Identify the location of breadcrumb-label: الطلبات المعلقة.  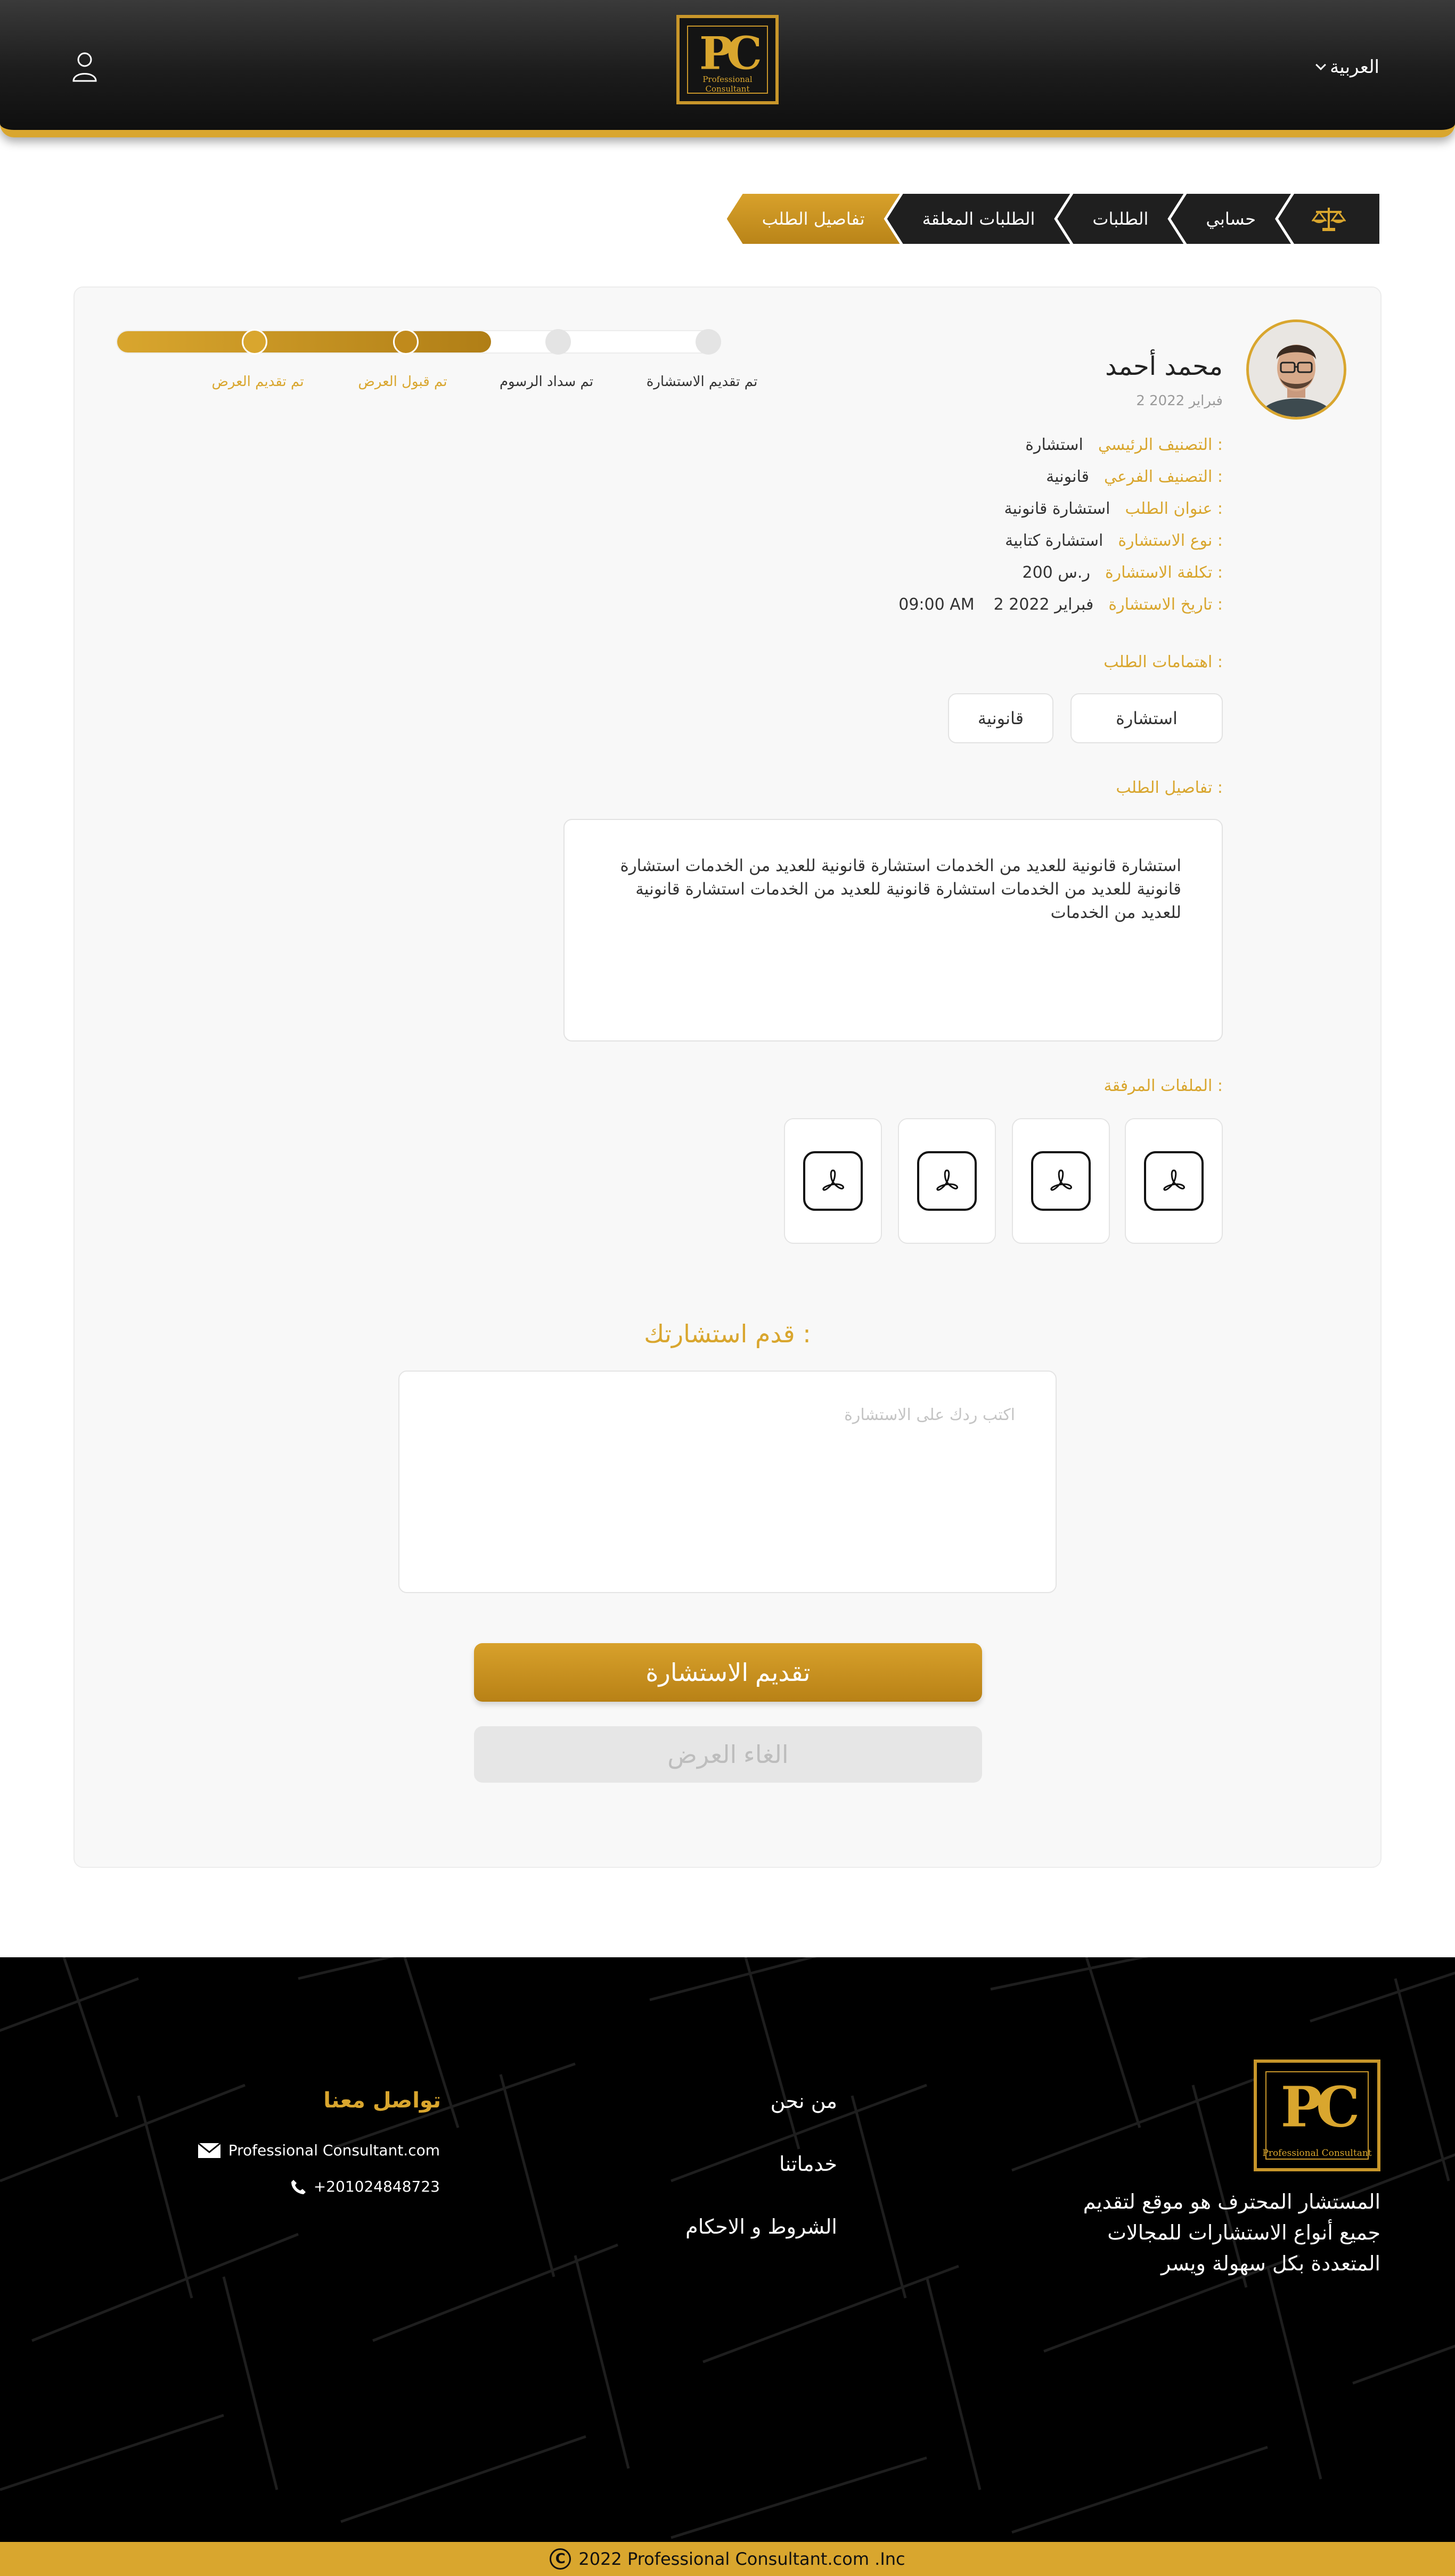
(979, 219).